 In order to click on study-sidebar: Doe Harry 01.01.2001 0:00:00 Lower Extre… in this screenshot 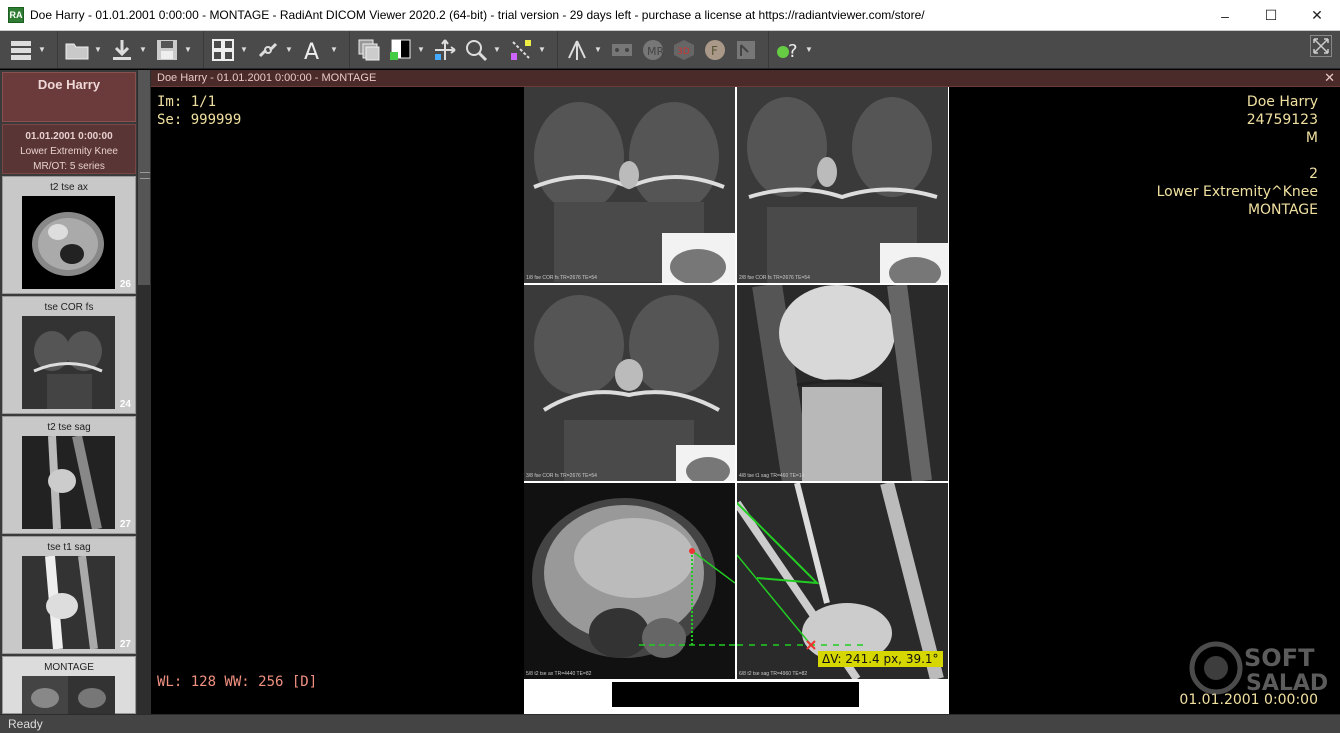, I will do `click(75, 393)`.